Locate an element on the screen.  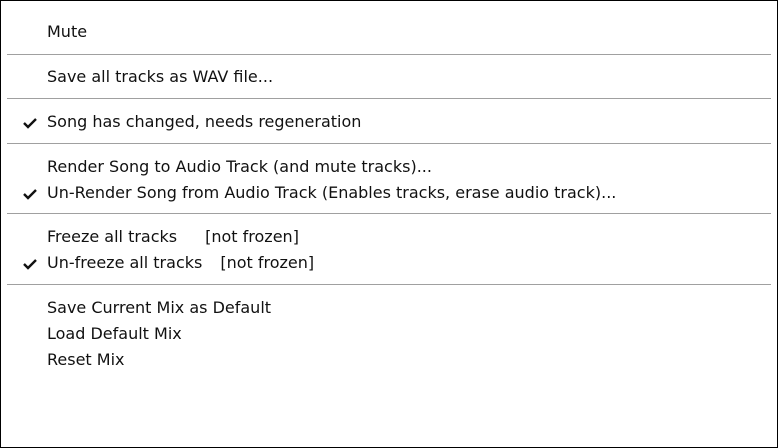
menu-item-unfreeze: Un-freeze all tracks [not frozen] is located at coordinates (389, 263).